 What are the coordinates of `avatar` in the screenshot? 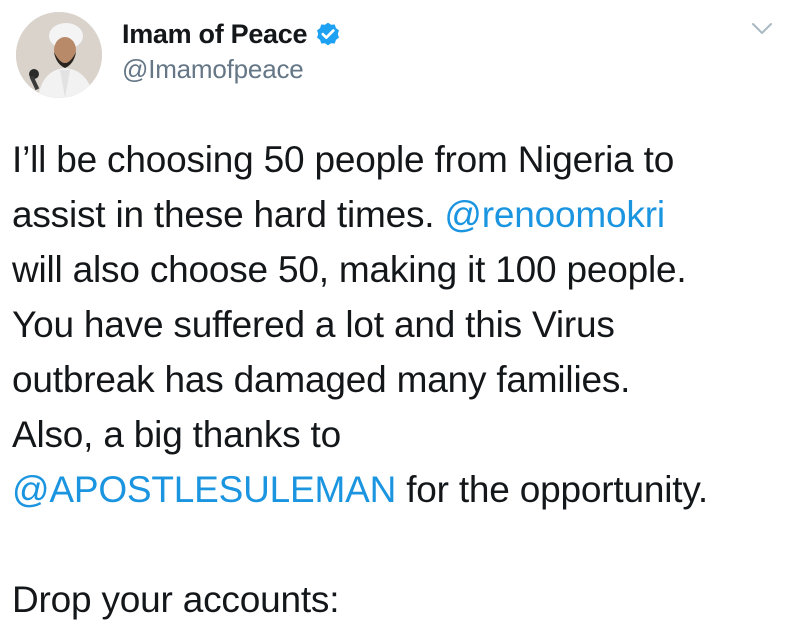 It's located at (59, 55).